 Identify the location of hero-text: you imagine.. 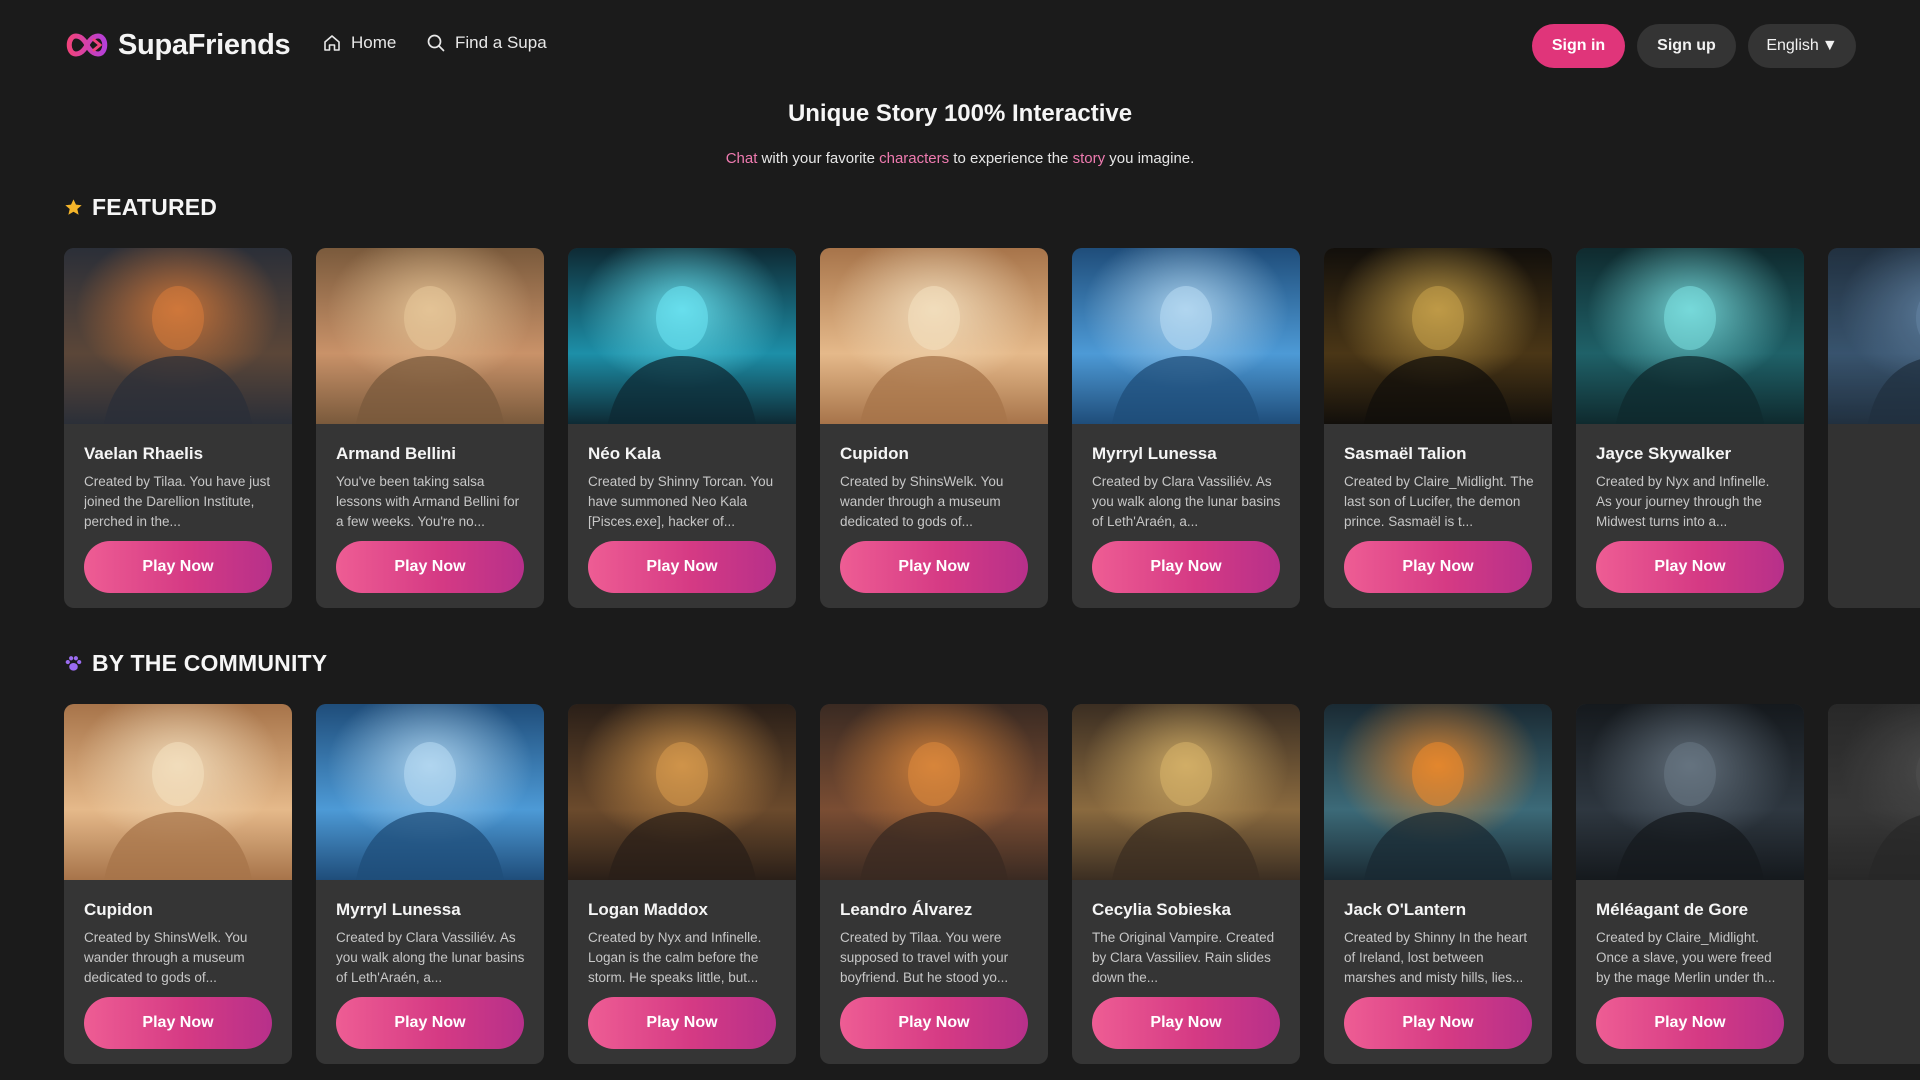
(1150, 158).